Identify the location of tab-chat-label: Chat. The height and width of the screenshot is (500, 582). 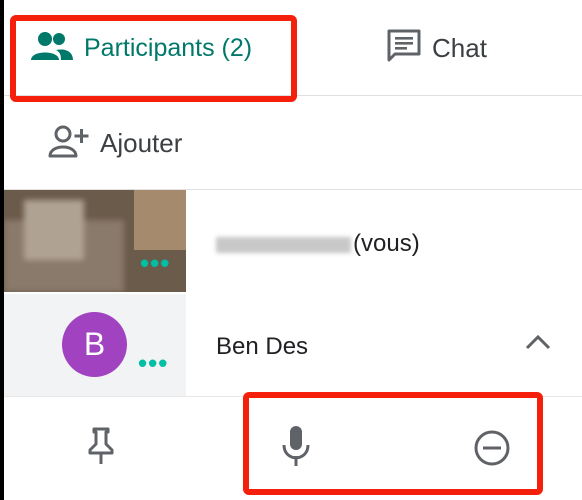
(459, 47).